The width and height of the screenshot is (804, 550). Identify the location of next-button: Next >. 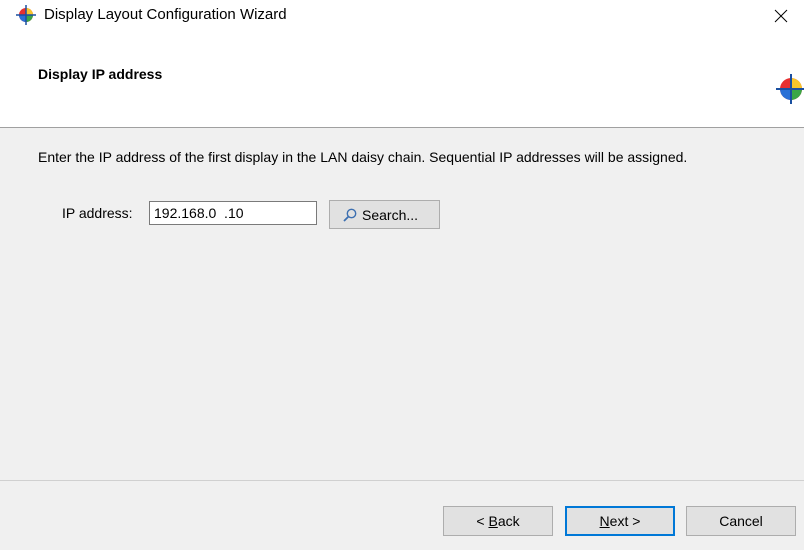
(620, 521).